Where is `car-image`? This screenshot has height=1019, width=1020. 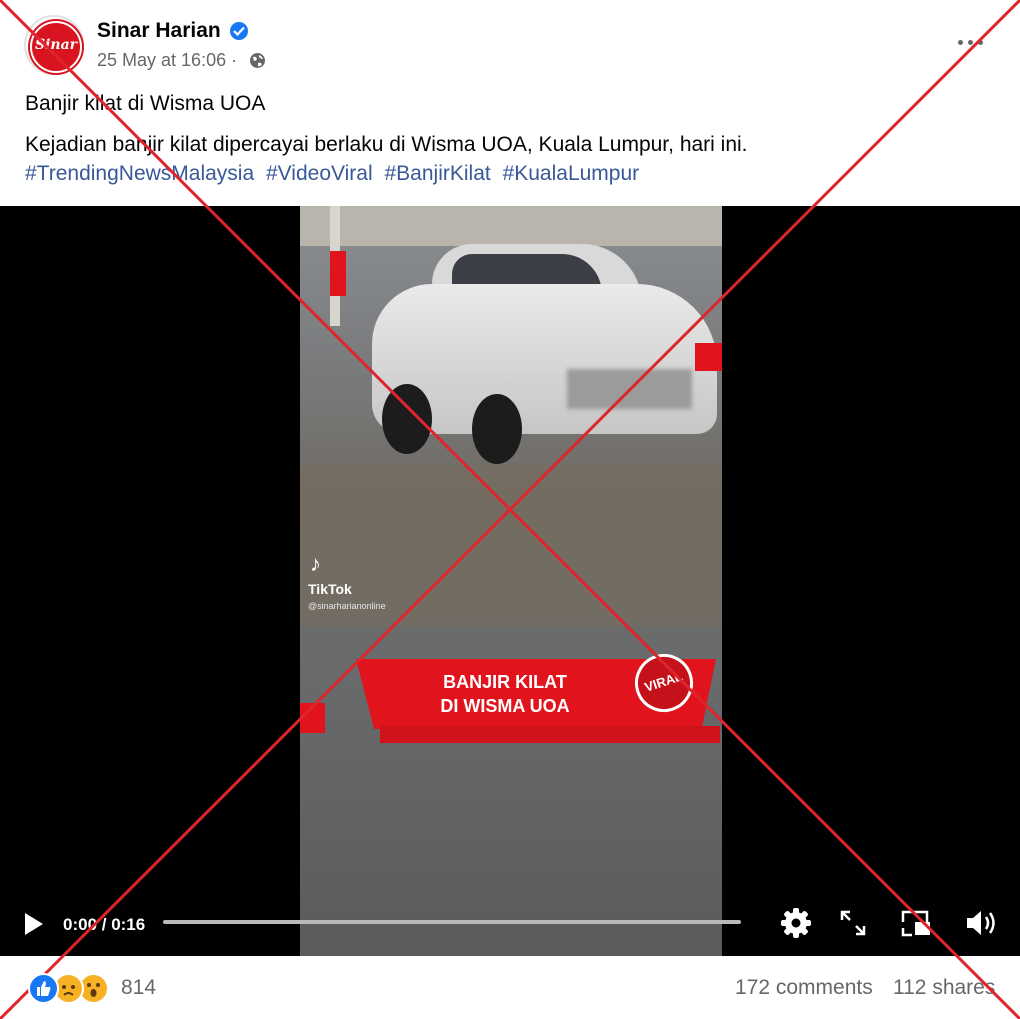
car-image is located at coordinates (544, 354).